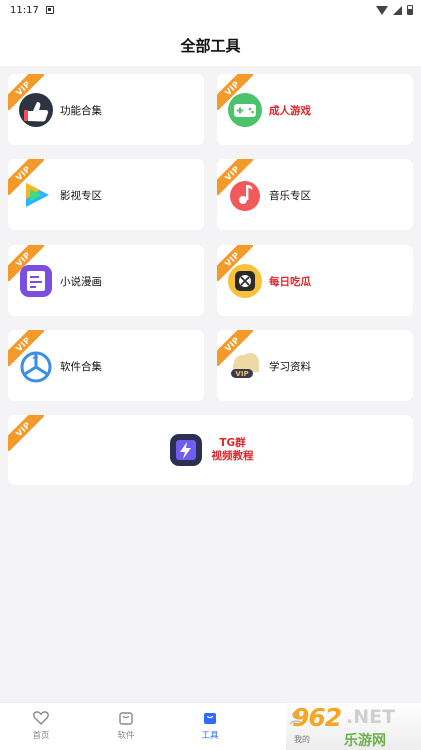 Image resolution: width=421 pixels, height=750 pixels. I want to click on watermark-sub: 乐游网, so click(365, 741).